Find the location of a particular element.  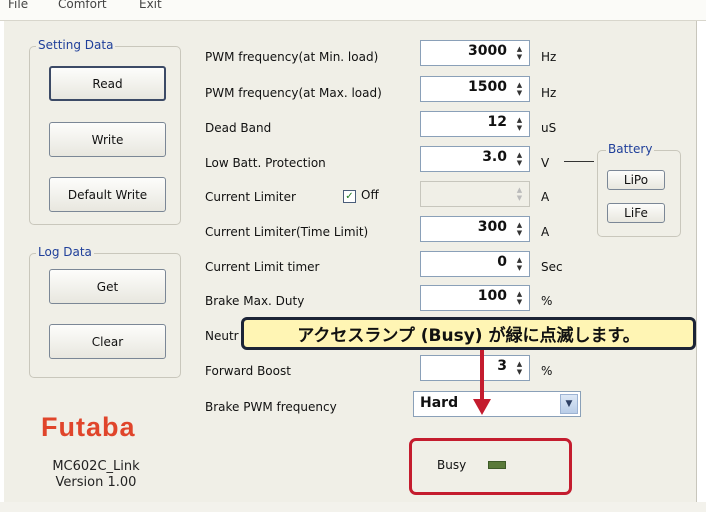

param-label-pwm-max: PWM frequency(at Max. load) is located at coordinates (293, 93).